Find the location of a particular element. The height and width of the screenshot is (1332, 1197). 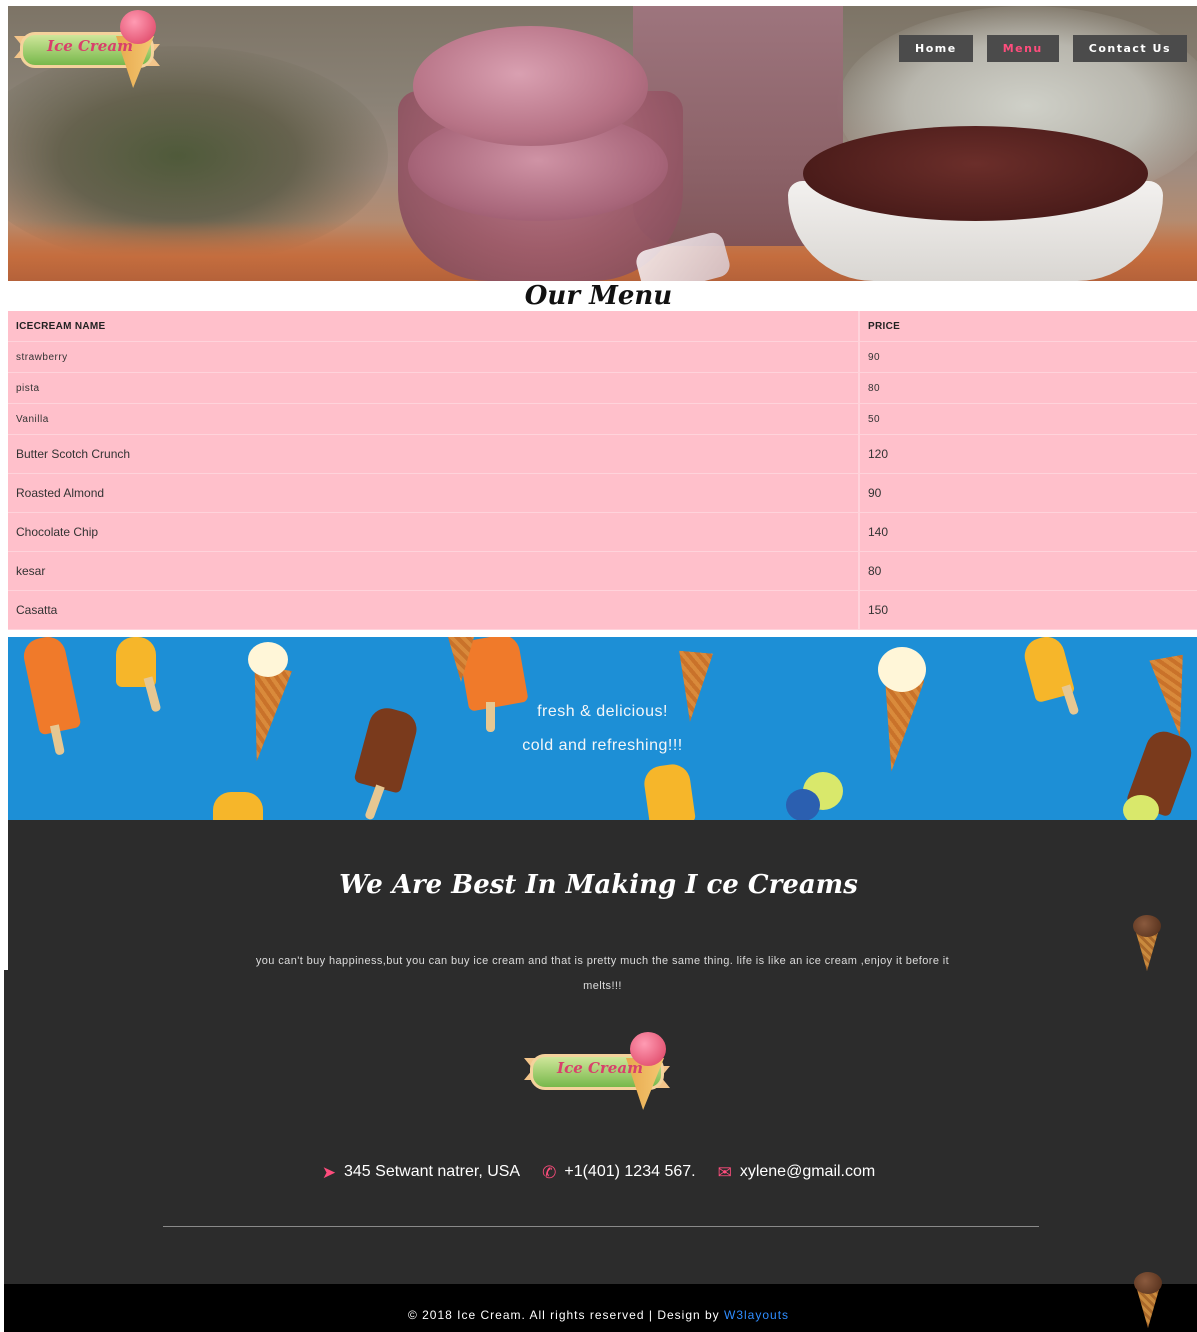

table-row: Chocolate Chip 140 is located at coordinates (602, 532).